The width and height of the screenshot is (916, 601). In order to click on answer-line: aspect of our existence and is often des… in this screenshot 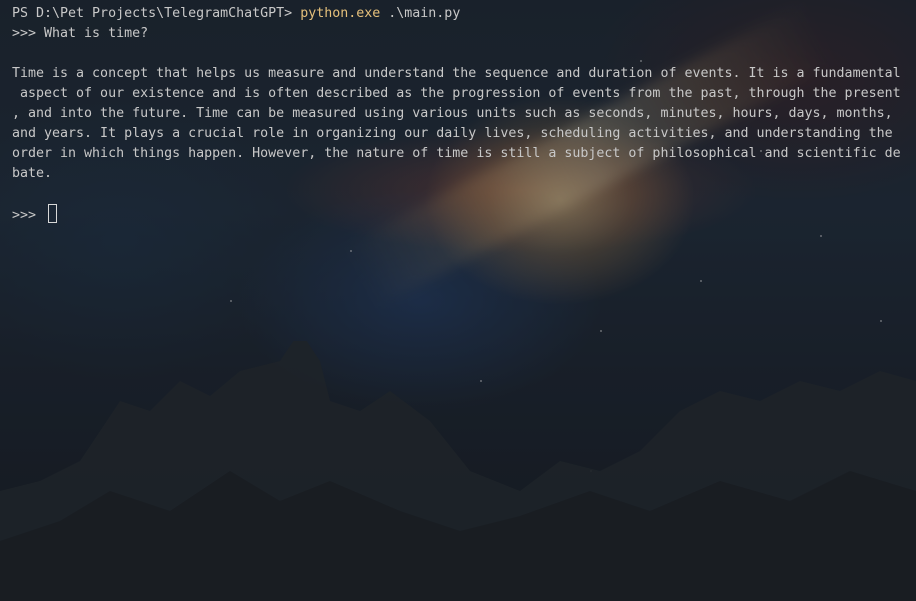, I will do `click(456, 93)`.